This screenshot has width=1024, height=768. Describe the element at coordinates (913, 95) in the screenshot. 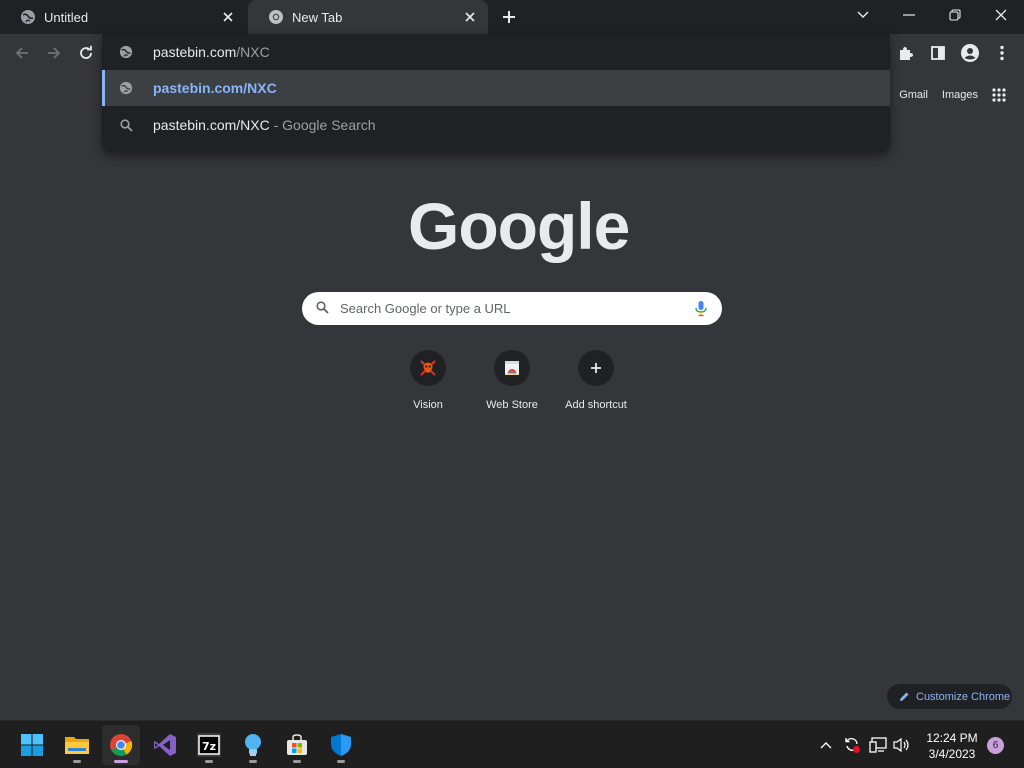

I see `gmail-link: Gmail` at that location.